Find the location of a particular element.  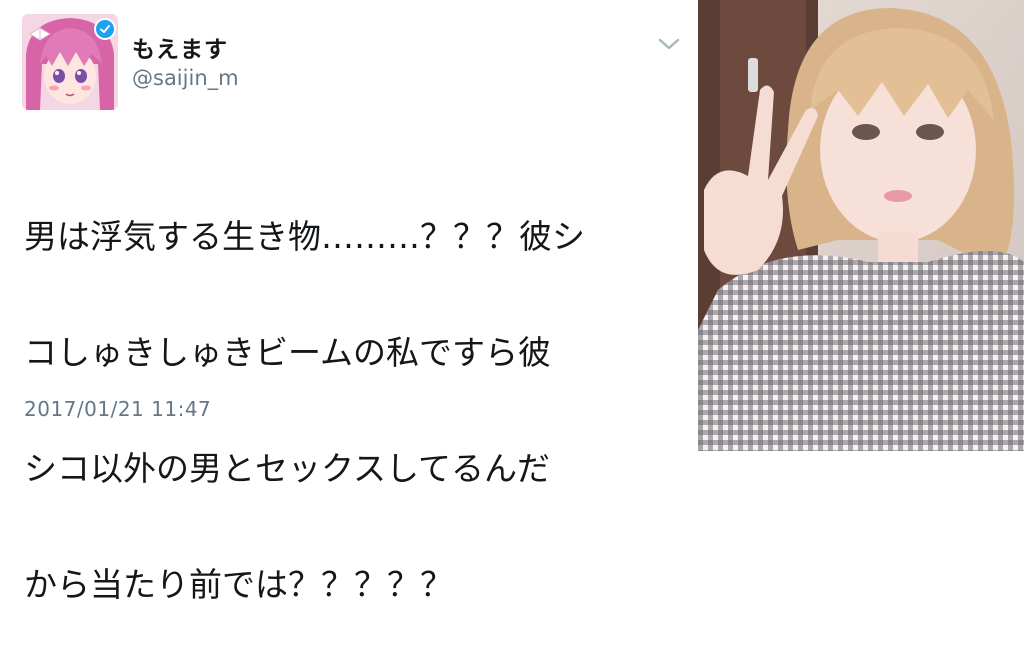

chevron-down-icon is located at coordinates (669, 44).